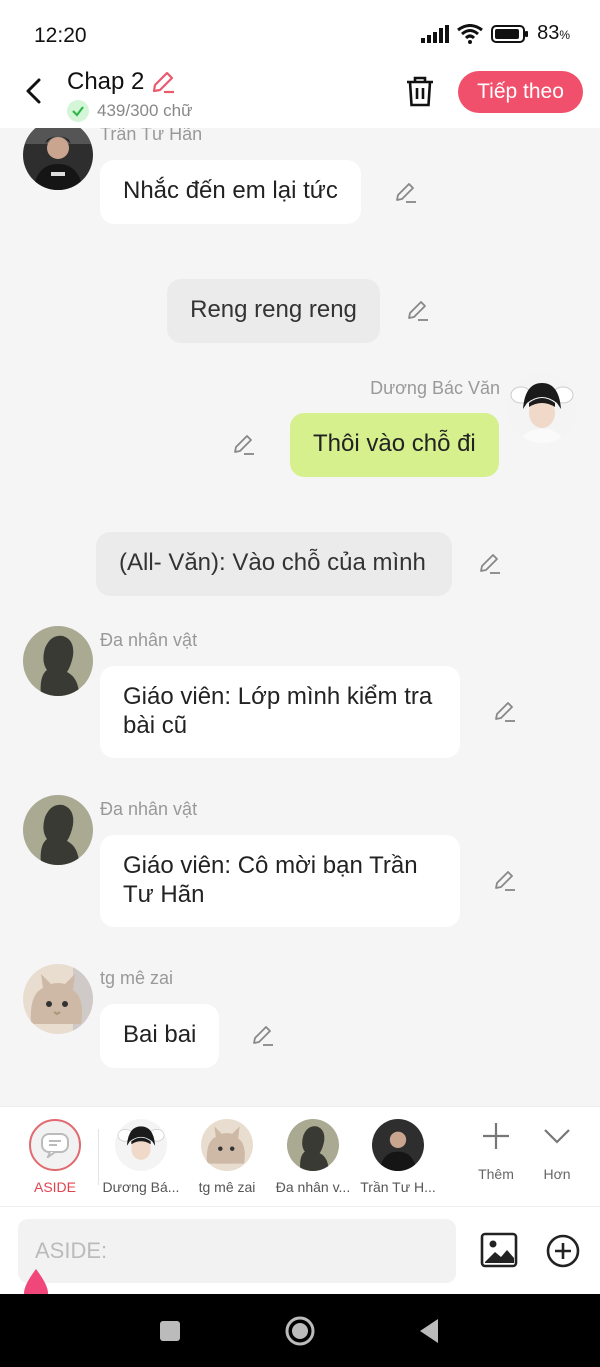 This screenshot has width=600, height=1367. What do you see at coordinates (273, 311) in the screenshot?
I see `narration-bubble: Reng reng reng` at bounding box center [273, 311].